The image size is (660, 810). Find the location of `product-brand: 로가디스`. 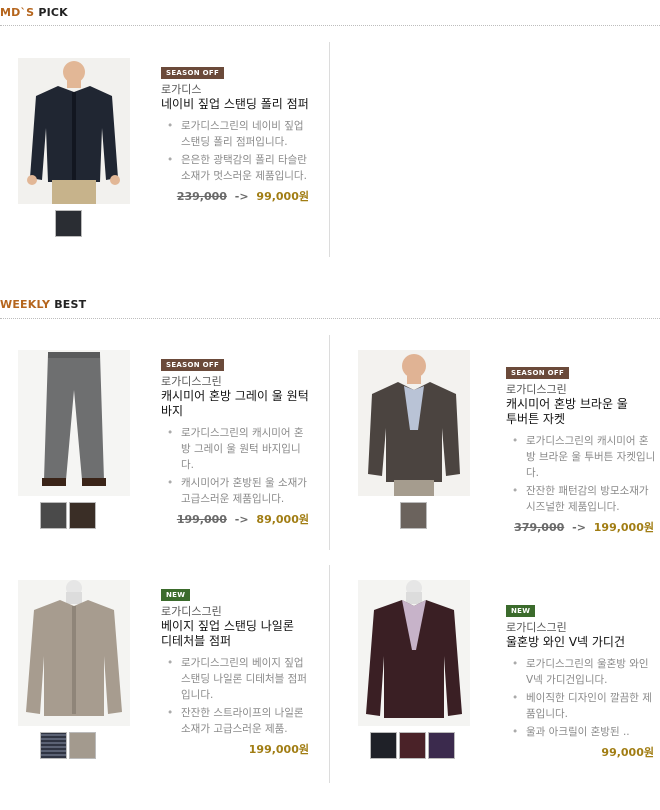

product-brand: 로가디스 is located at coordinates (181, 89).